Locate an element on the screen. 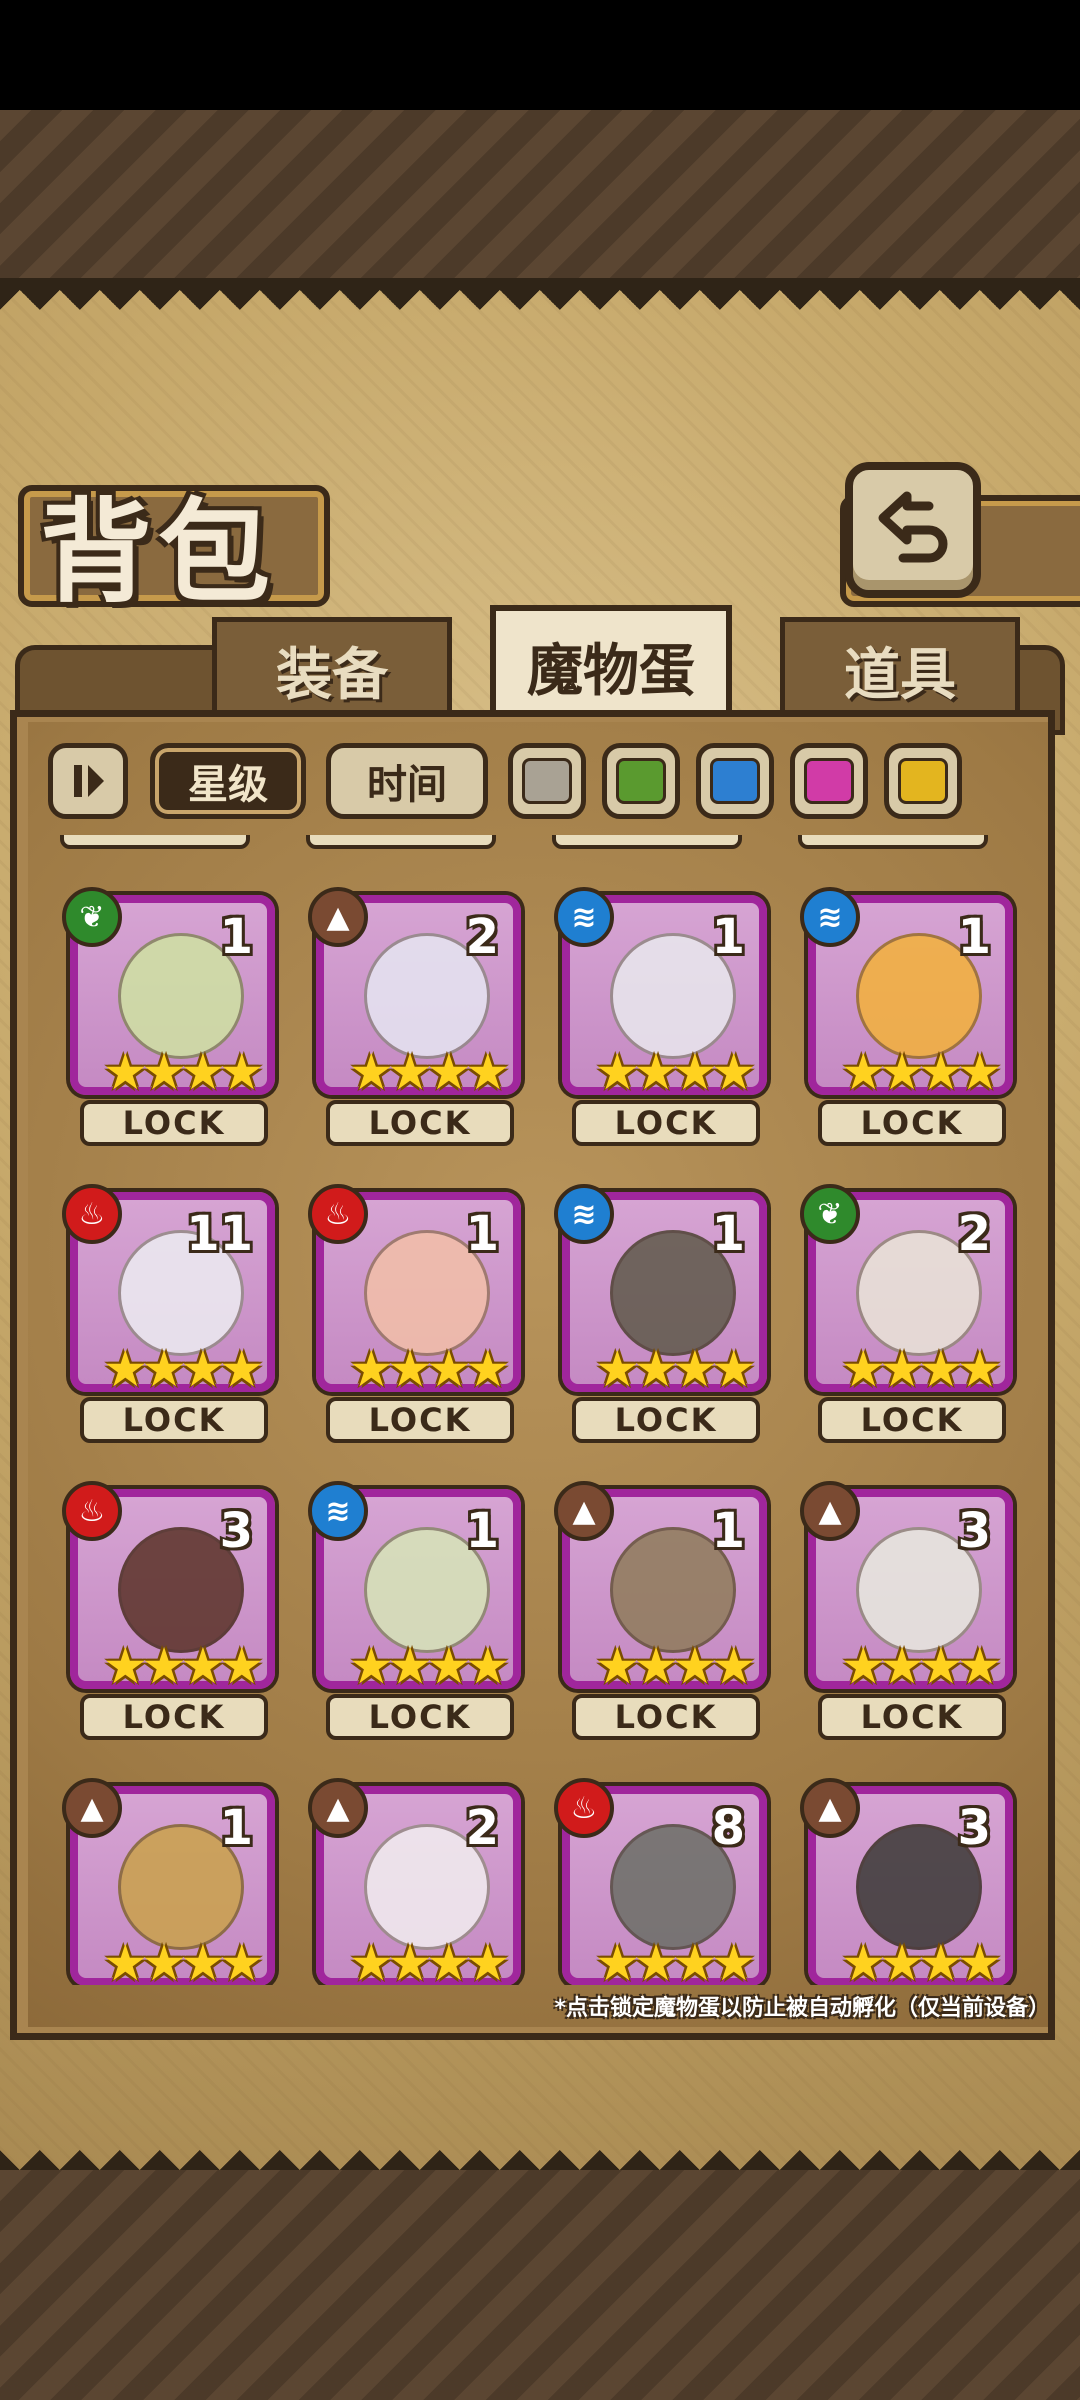 Image resolution: width=1080 pixels, height=2400 pixels. egg-card: 2★★★★▲LOCK is located at coordinates (414, 1881).